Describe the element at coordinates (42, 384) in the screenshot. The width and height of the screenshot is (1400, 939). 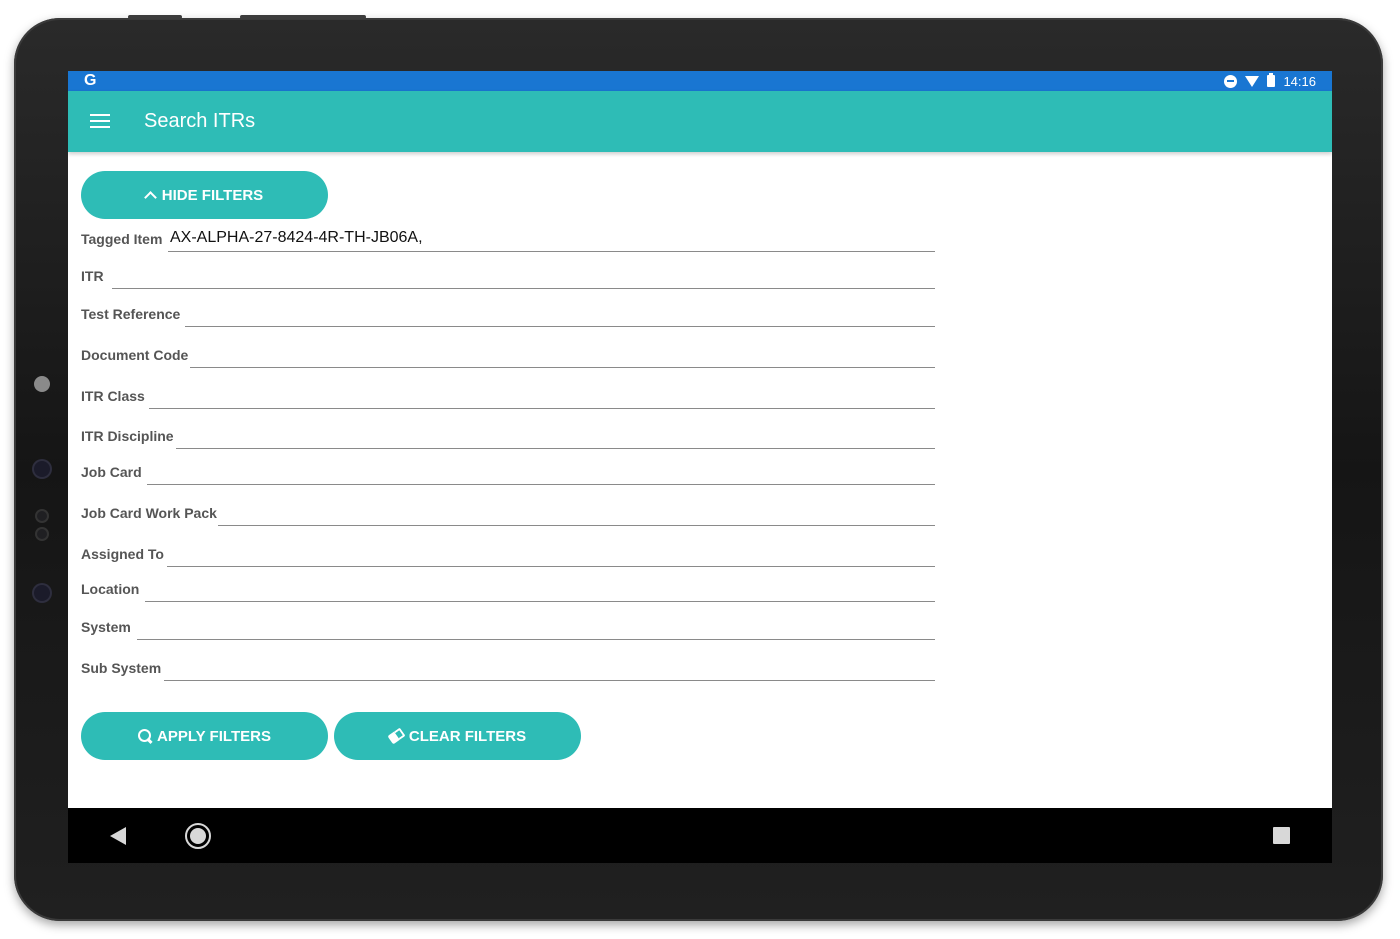
I see `light-sensor` at that location.